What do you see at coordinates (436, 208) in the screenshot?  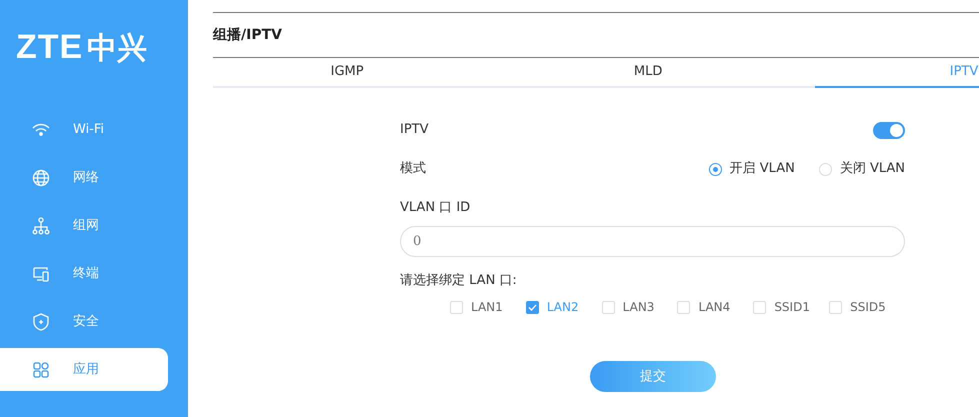 I see `field-label: VLAN 口 ID` at bounding box center [436, 208].